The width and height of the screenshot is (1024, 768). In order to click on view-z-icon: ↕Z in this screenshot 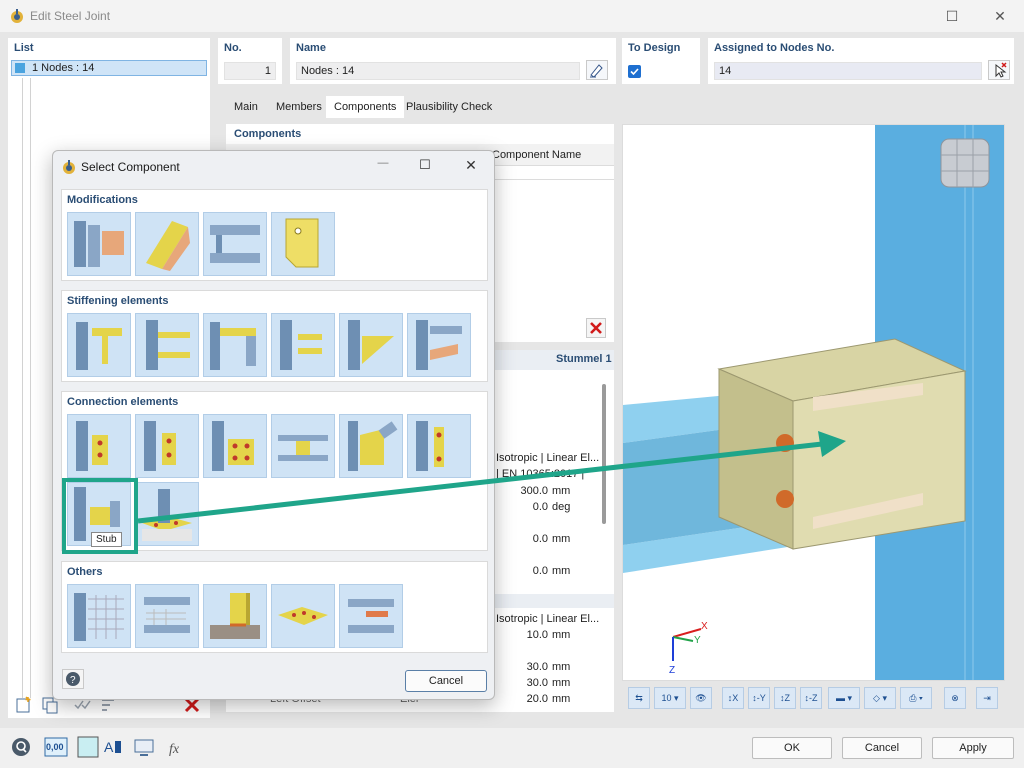, I will do `click(785, 698)`.